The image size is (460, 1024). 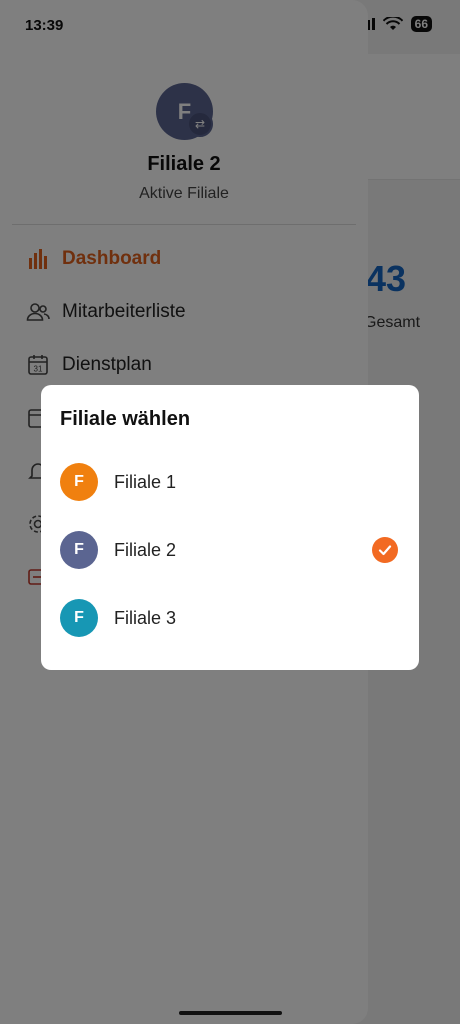 What do you see at coordinates (385, 550) in the screenshot?
I see `check-icon` at bounding box center [385, 550].